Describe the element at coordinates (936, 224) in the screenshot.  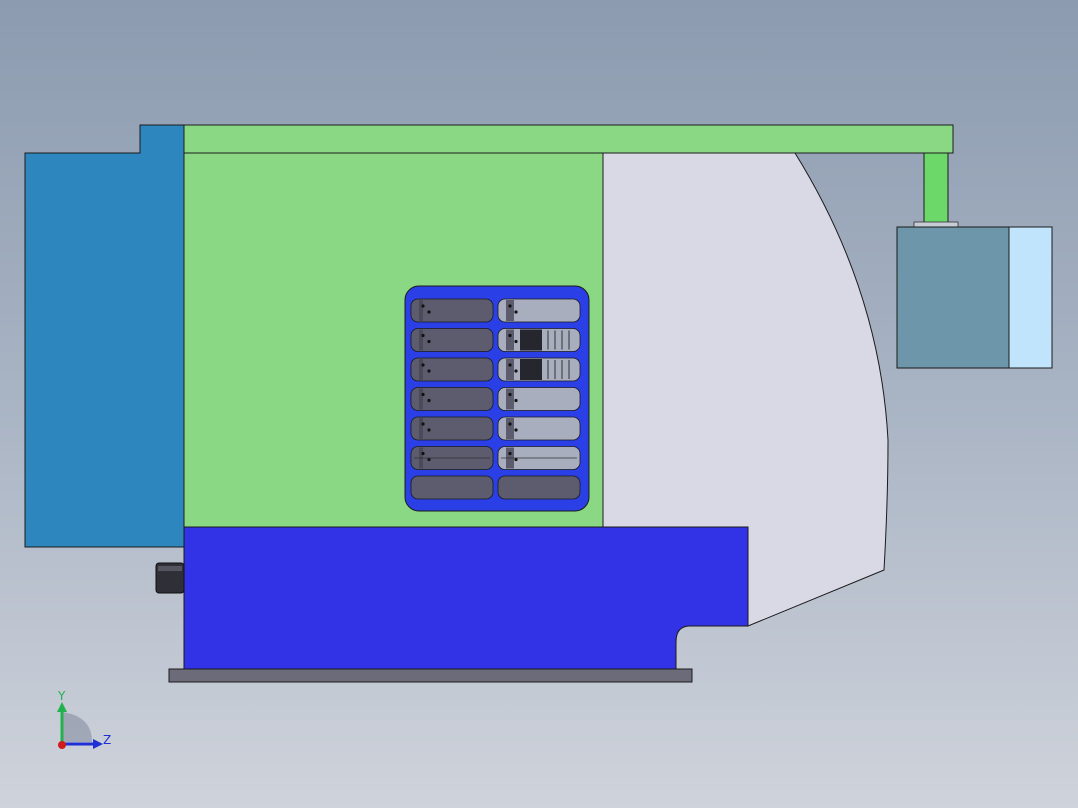
I see `motor-flange` at that location.